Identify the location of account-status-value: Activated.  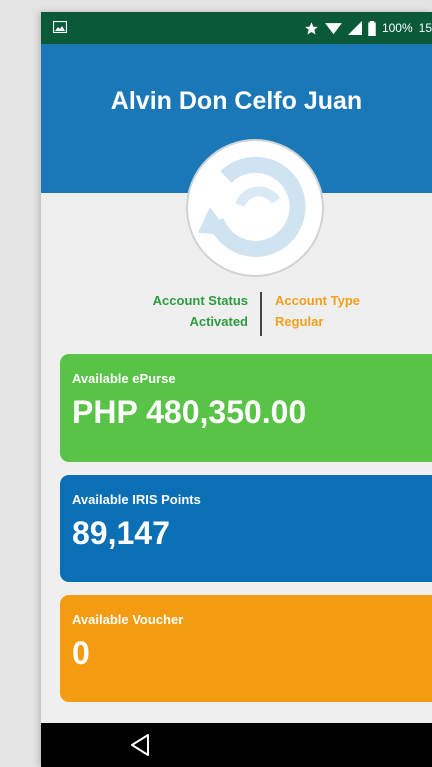
(218, 321).